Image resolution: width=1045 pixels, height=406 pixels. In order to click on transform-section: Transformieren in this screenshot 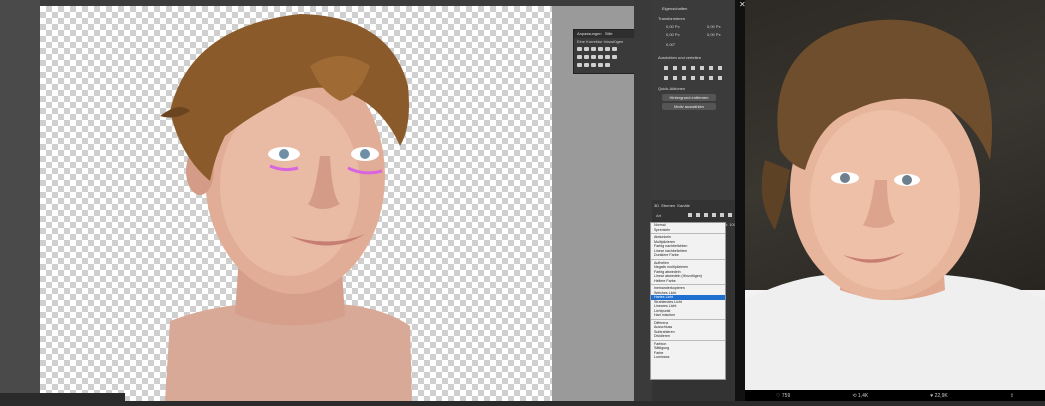, I will do `click(671, 18)`.